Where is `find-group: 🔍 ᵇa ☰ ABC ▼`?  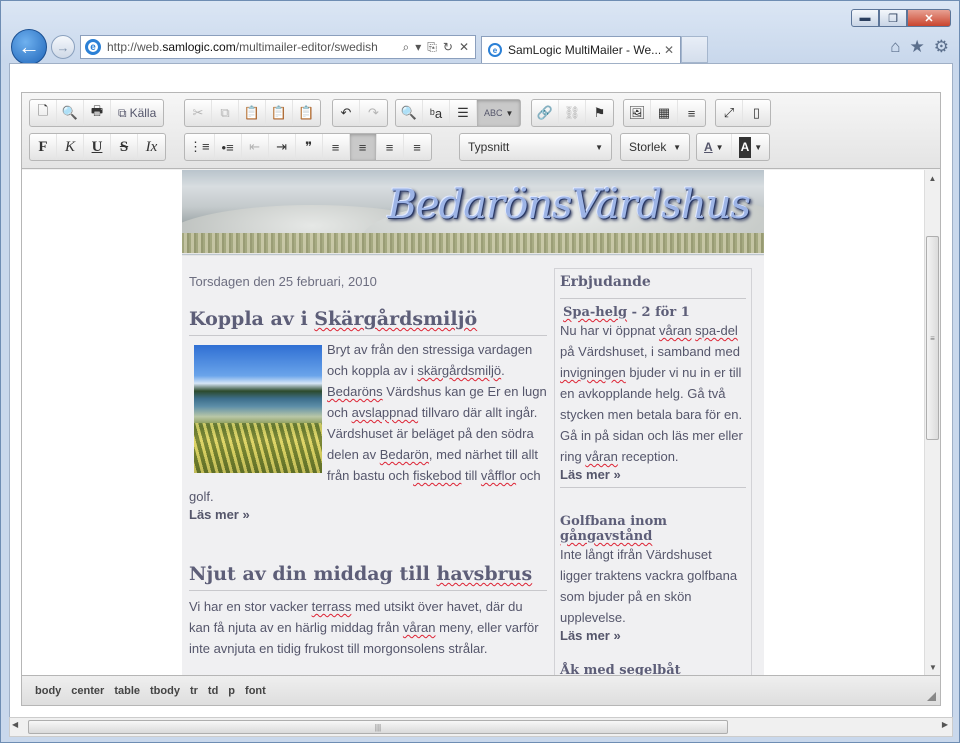 find-group: 🔍 ᵇa ☰ ABC ▼ is located at coordinates (458, 113).